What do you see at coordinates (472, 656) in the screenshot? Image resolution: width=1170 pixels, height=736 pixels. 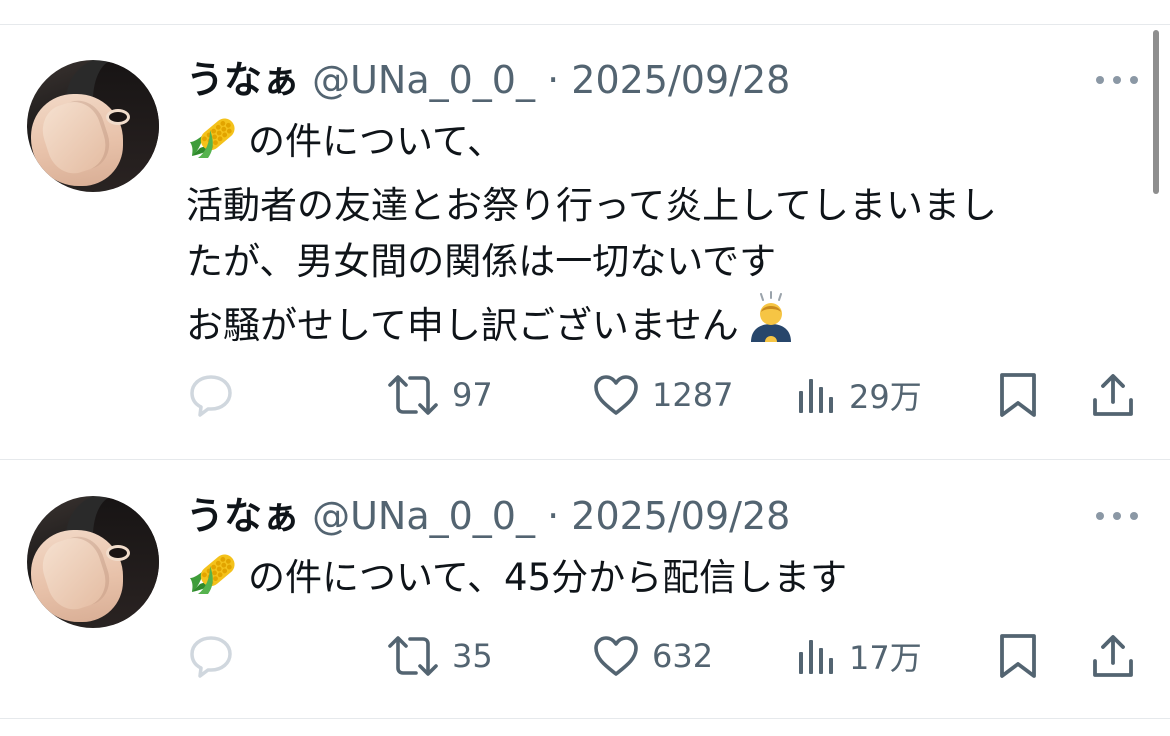 I see `retweet-count: 35` at bounding box center [472, 656].